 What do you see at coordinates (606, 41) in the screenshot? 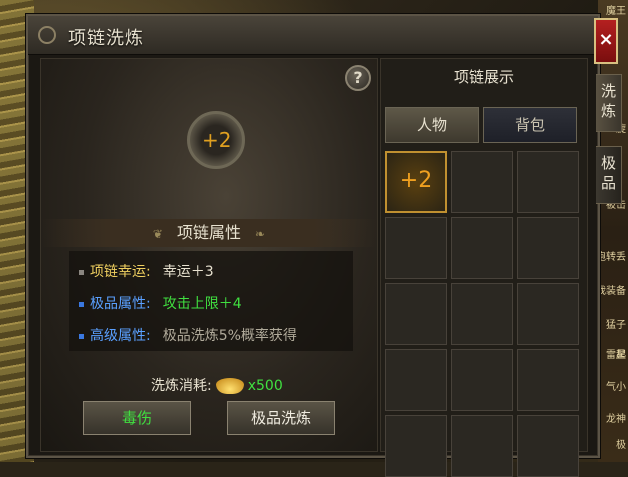
I see `close-button: ×` at bounding box center [606, 41].